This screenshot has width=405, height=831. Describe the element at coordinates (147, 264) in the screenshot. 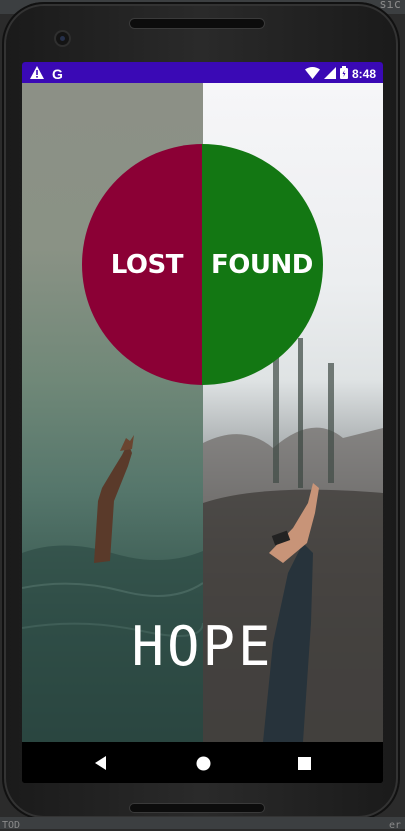

I see `lost-label: LOST` at that location.